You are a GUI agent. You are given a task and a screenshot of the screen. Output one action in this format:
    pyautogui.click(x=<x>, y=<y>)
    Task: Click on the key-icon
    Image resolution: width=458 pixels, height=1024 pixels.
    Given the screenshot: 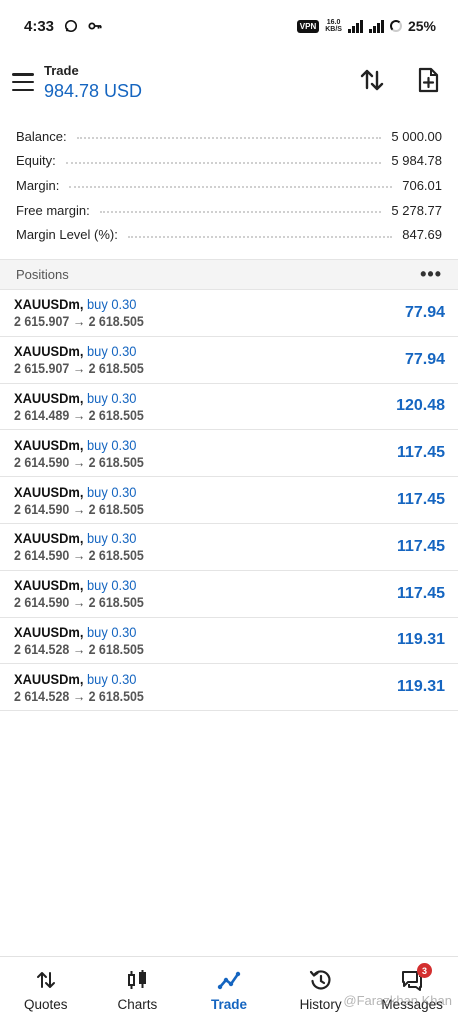 What is the action you would take?
    pyautogui.click(x=95, y=26)
    